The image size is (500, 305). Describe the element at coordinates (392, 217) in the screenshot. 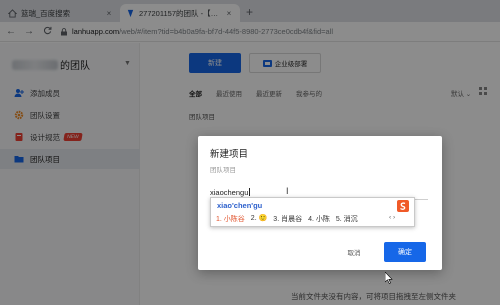

I see `ime-page-nav: ‹ ›` at that location.